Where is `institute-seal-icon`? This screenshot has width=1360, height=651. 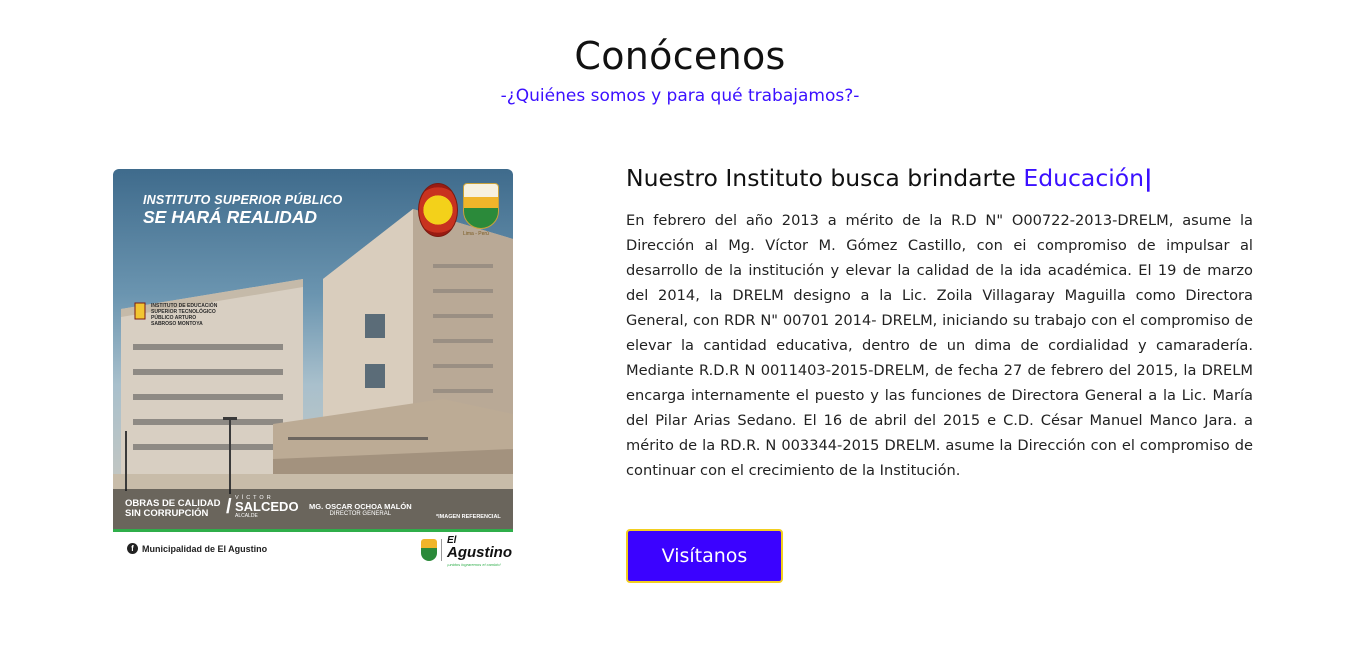 institute-seal-icon is located at coordinates (438, 210).